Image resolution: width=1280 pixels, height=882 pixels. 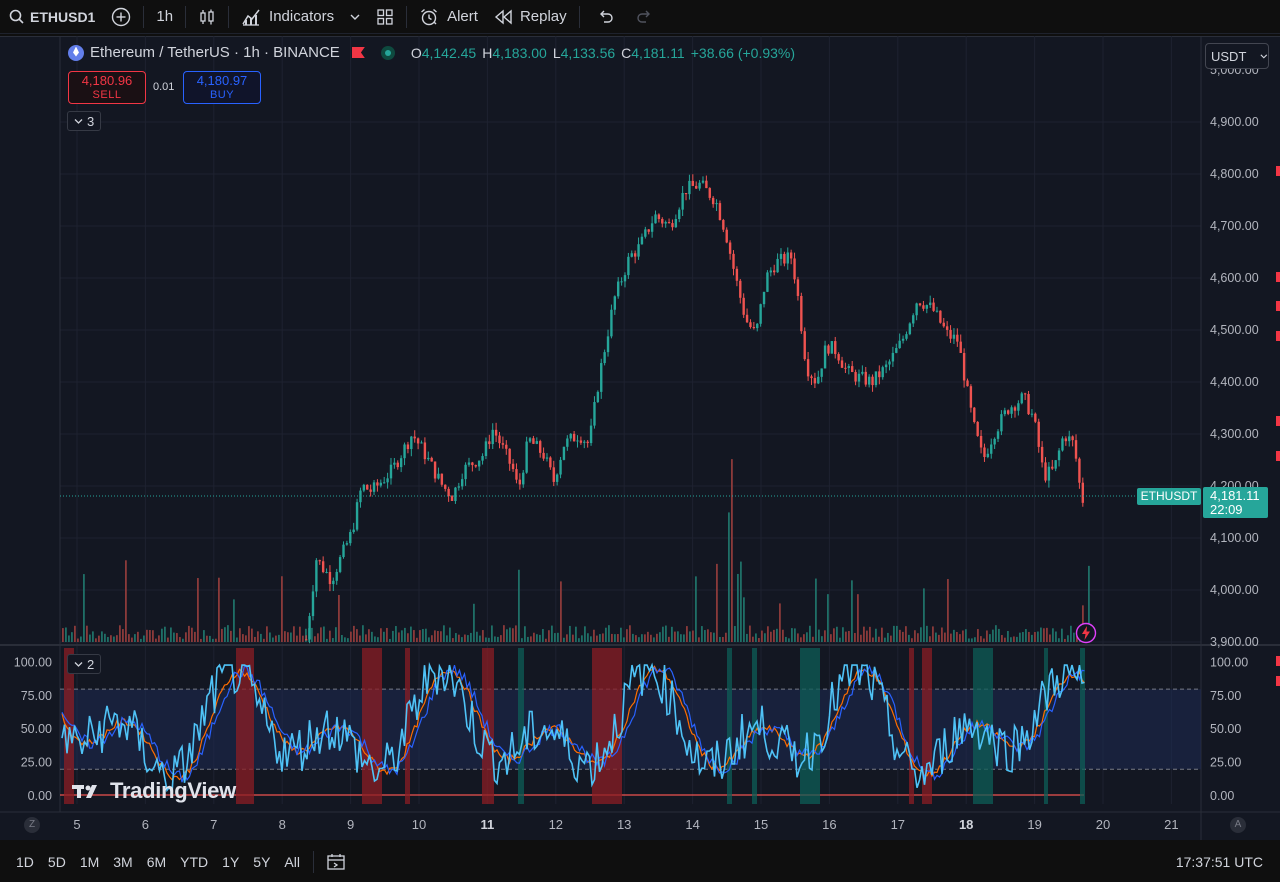 I want to click on range-ytd: YTD, so click(x=194, y=862).